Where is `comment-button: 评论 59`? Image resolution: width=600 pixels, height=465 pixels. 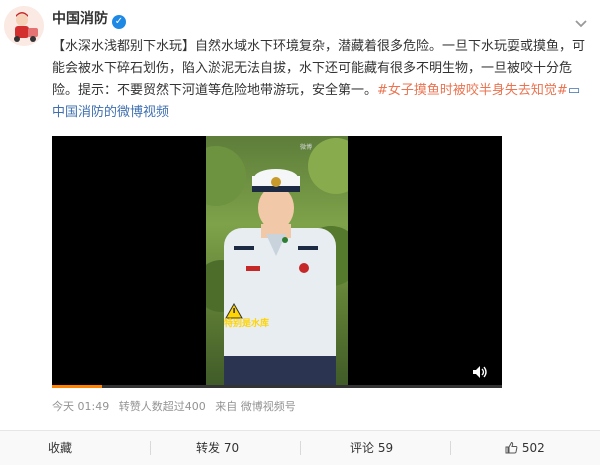
comment-button: 评论 59 is located at coordinates (371, 448).